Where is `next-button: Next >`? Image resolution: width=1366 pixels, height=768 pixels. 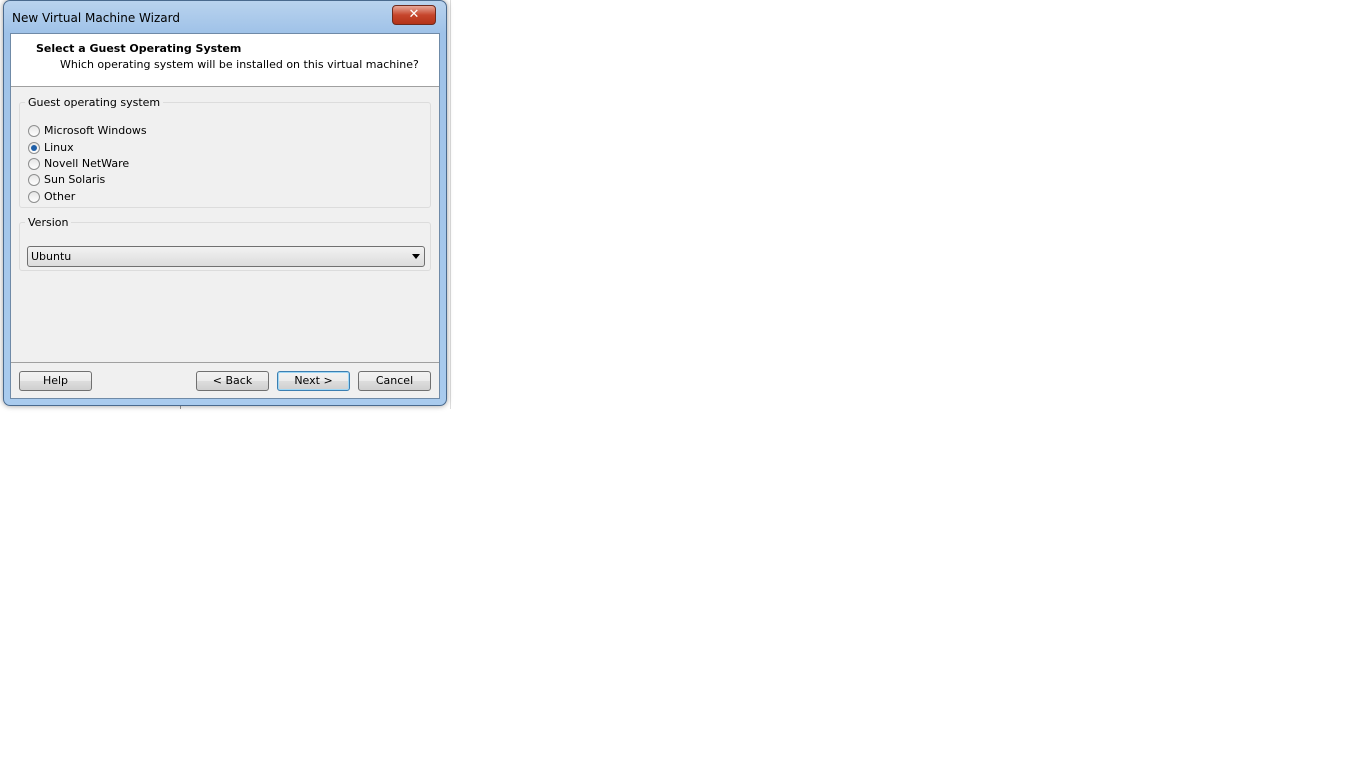 next-button: Next > is located at coordinates (313, 381).